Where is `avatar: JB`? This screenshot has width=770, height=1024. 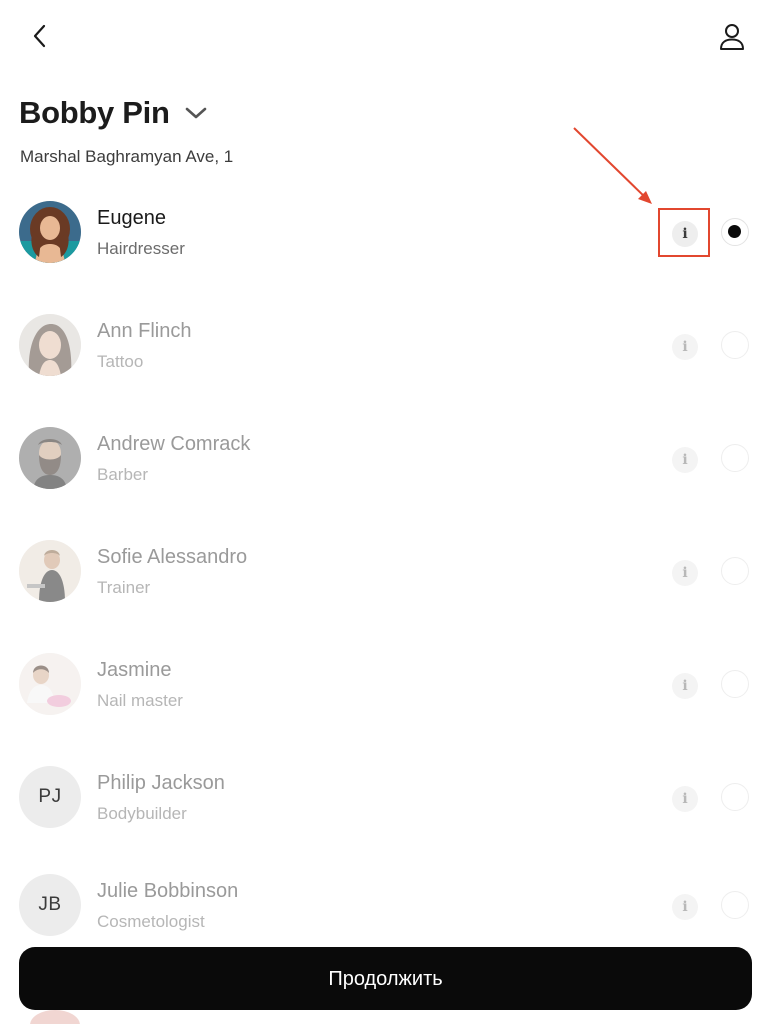
avatar: JB is located at coordinates (50, 905).